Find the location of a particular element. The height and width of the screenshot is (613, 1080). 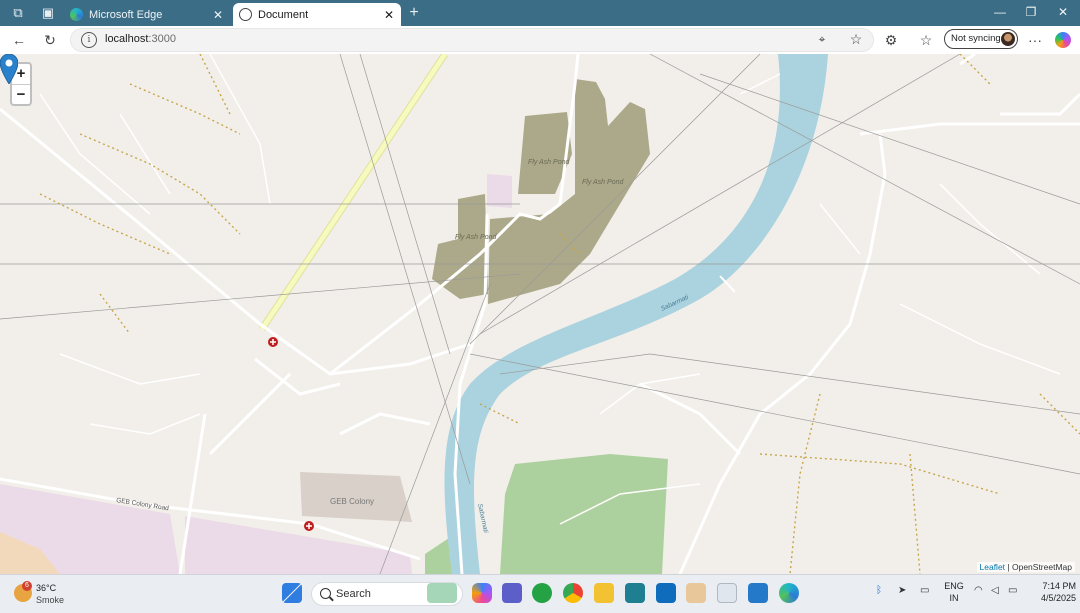

avatar is located at coordinates (1008, 39).